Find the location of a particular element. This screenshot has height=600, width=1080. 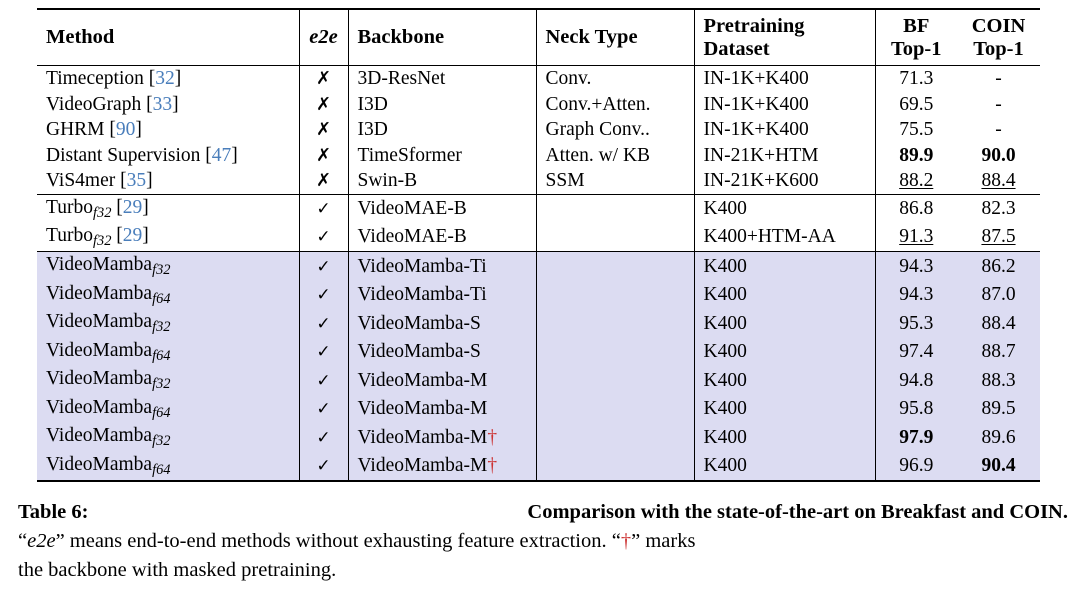

column-header-bf-top1: BF Top-1 is located at coordinates (916, 37).